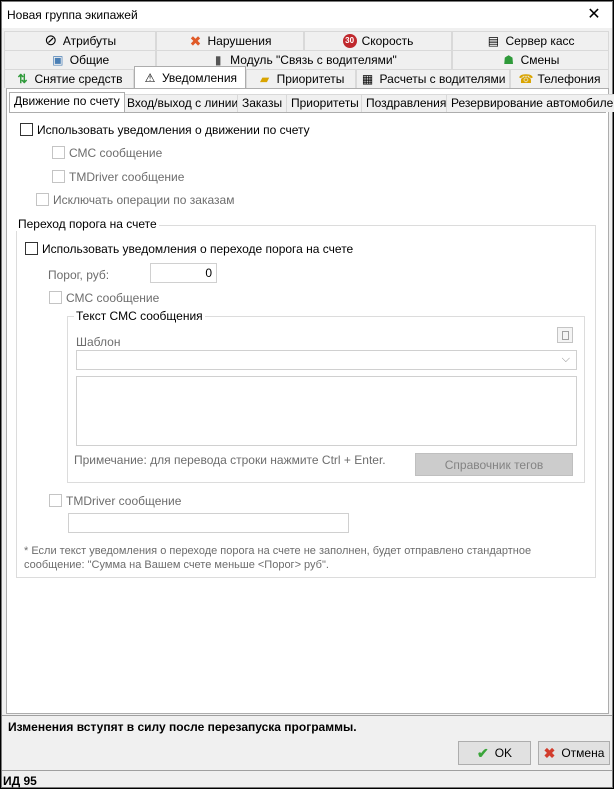 The image size is (614, 789). Describe the element at coordinates (583, 753) in the screenshot. I see `cancel-label: Отмена` at that location.